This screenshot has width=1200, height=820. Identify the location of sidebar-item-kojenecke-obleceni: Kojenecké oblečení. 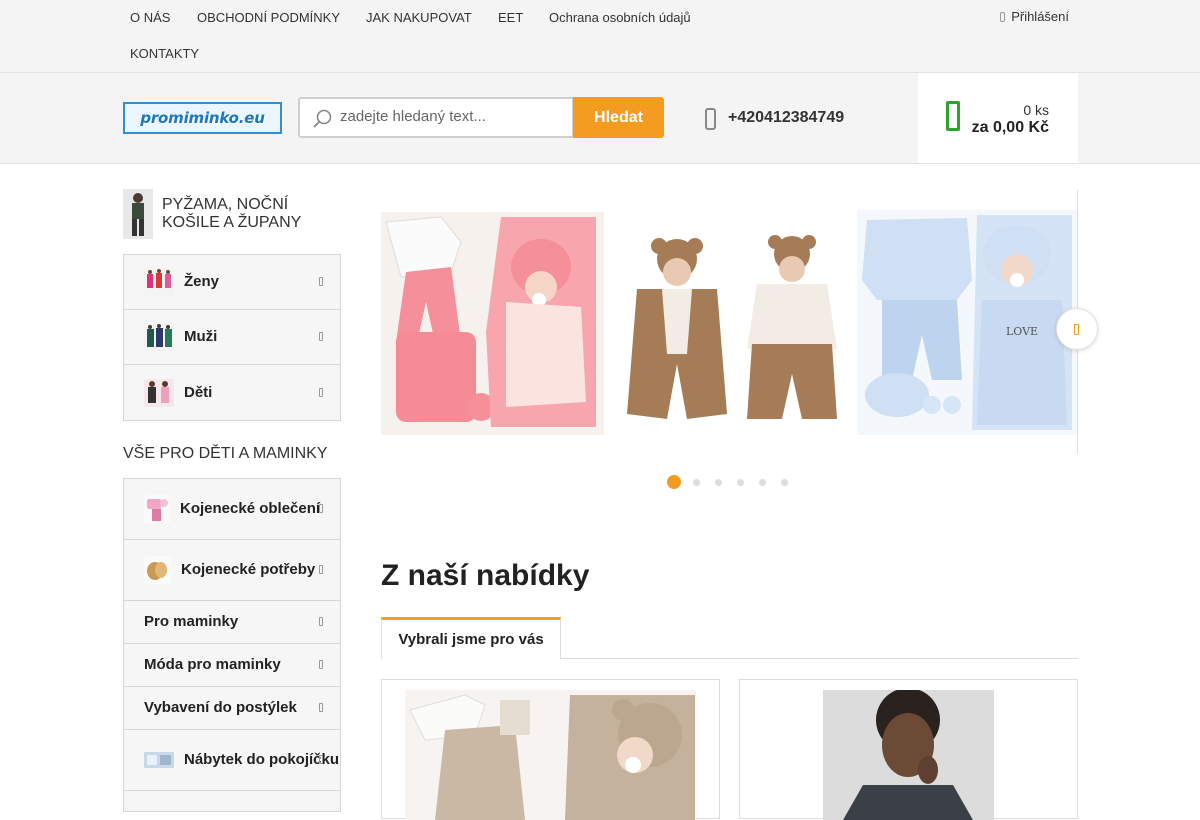
(232, 509).